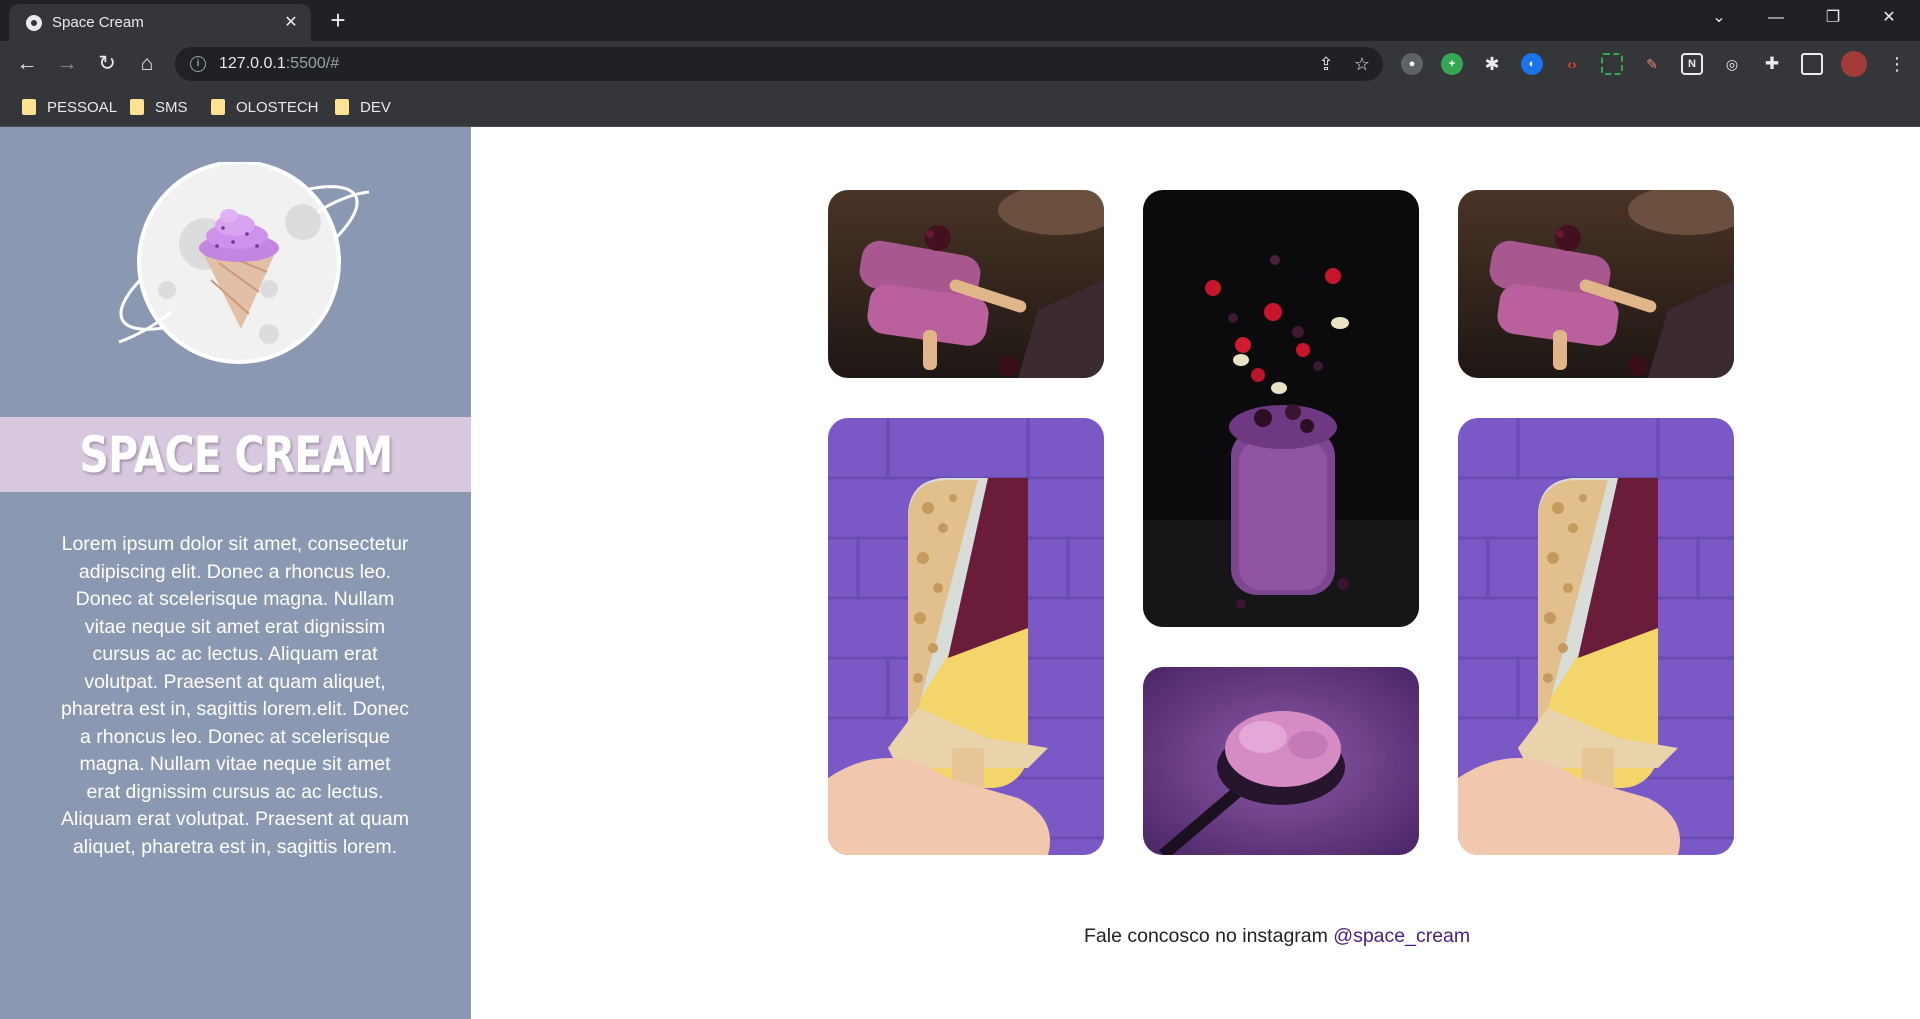 The width and height of the screenshot is (1920, 1019). Describe the element at coordinates (1281, 408) in the screenshot. I see `gallery-photo-smoothie-jar` at that location.